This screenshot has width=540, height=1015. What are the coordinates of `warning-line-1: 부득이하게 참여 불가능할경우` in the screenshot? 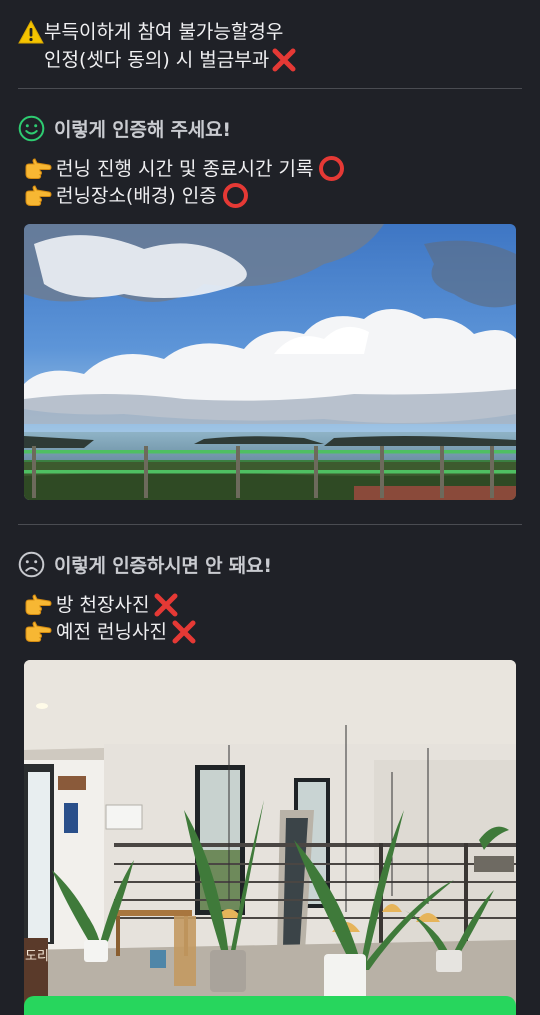 It's located at (270, 32).